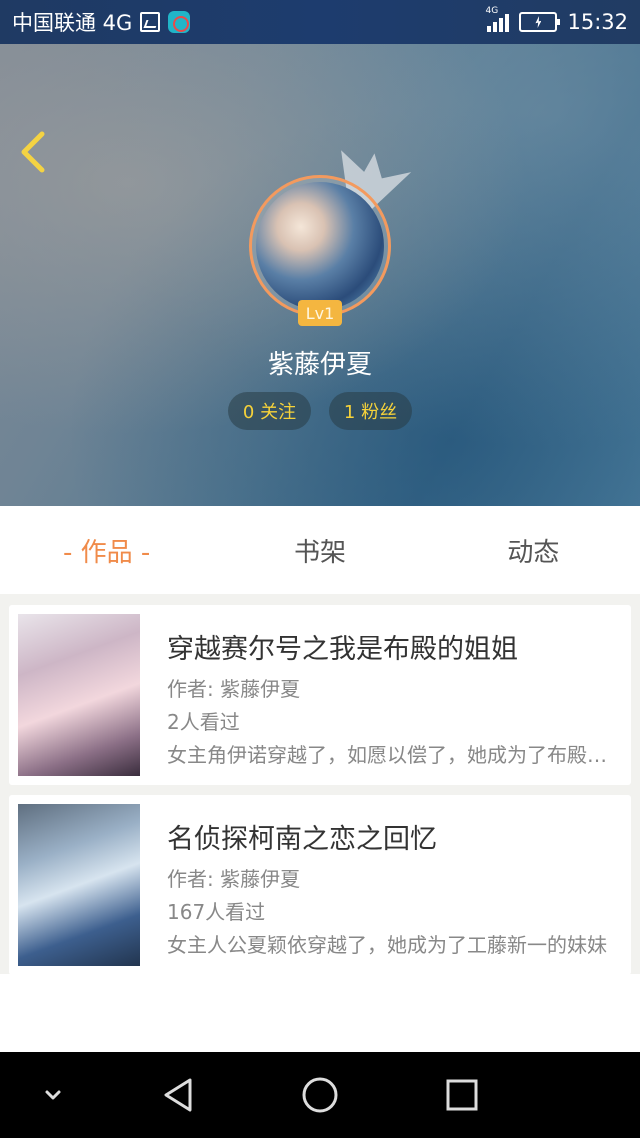 The width and height of the screenshot is (640, 1138). What do you see at coordinates (179, 22) in the screenshot?
I see `app-notification-icon` at bounding box center [179, 22].